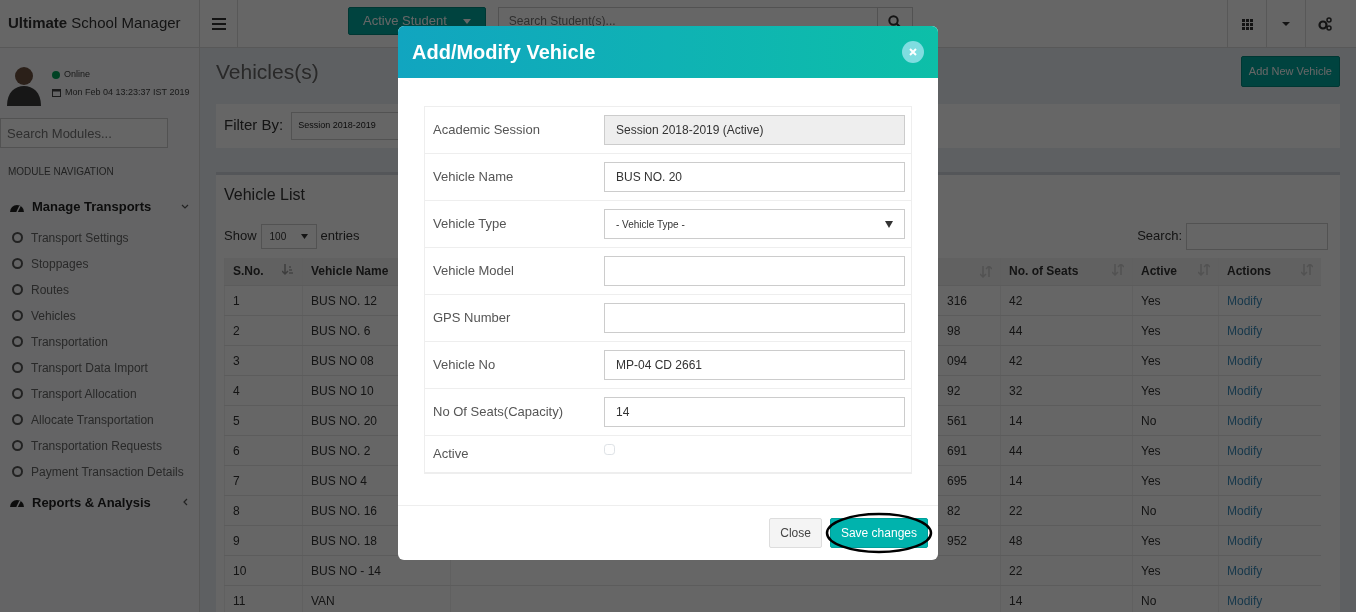 This screenshot has width=1356, height=612. I want to click on table-cell: BUS NO 10, so click(342, 390).